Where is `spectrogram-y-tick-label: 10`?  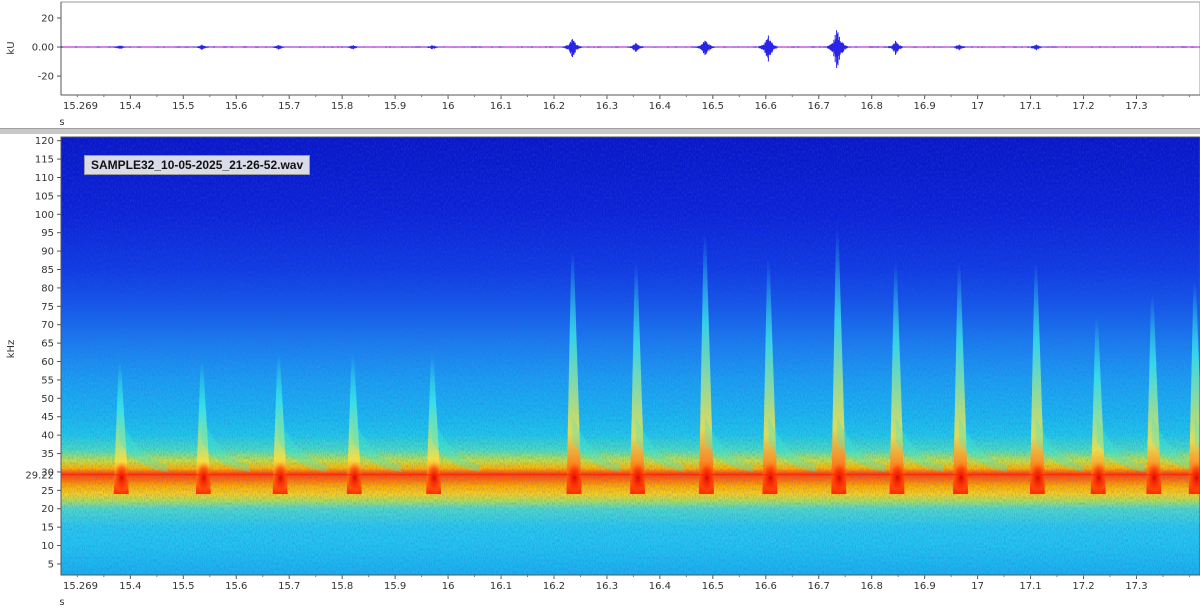
spectrogram-y-tick-label: 10 is located at coordinates (47, 546).